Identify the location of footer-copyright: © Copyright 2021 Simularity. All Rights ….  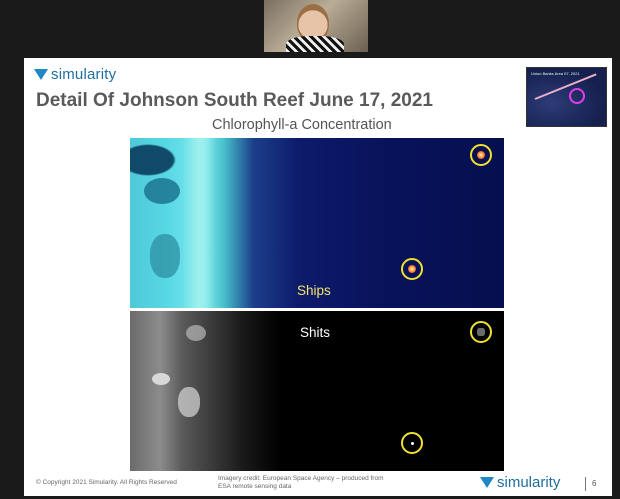
(106, 482).